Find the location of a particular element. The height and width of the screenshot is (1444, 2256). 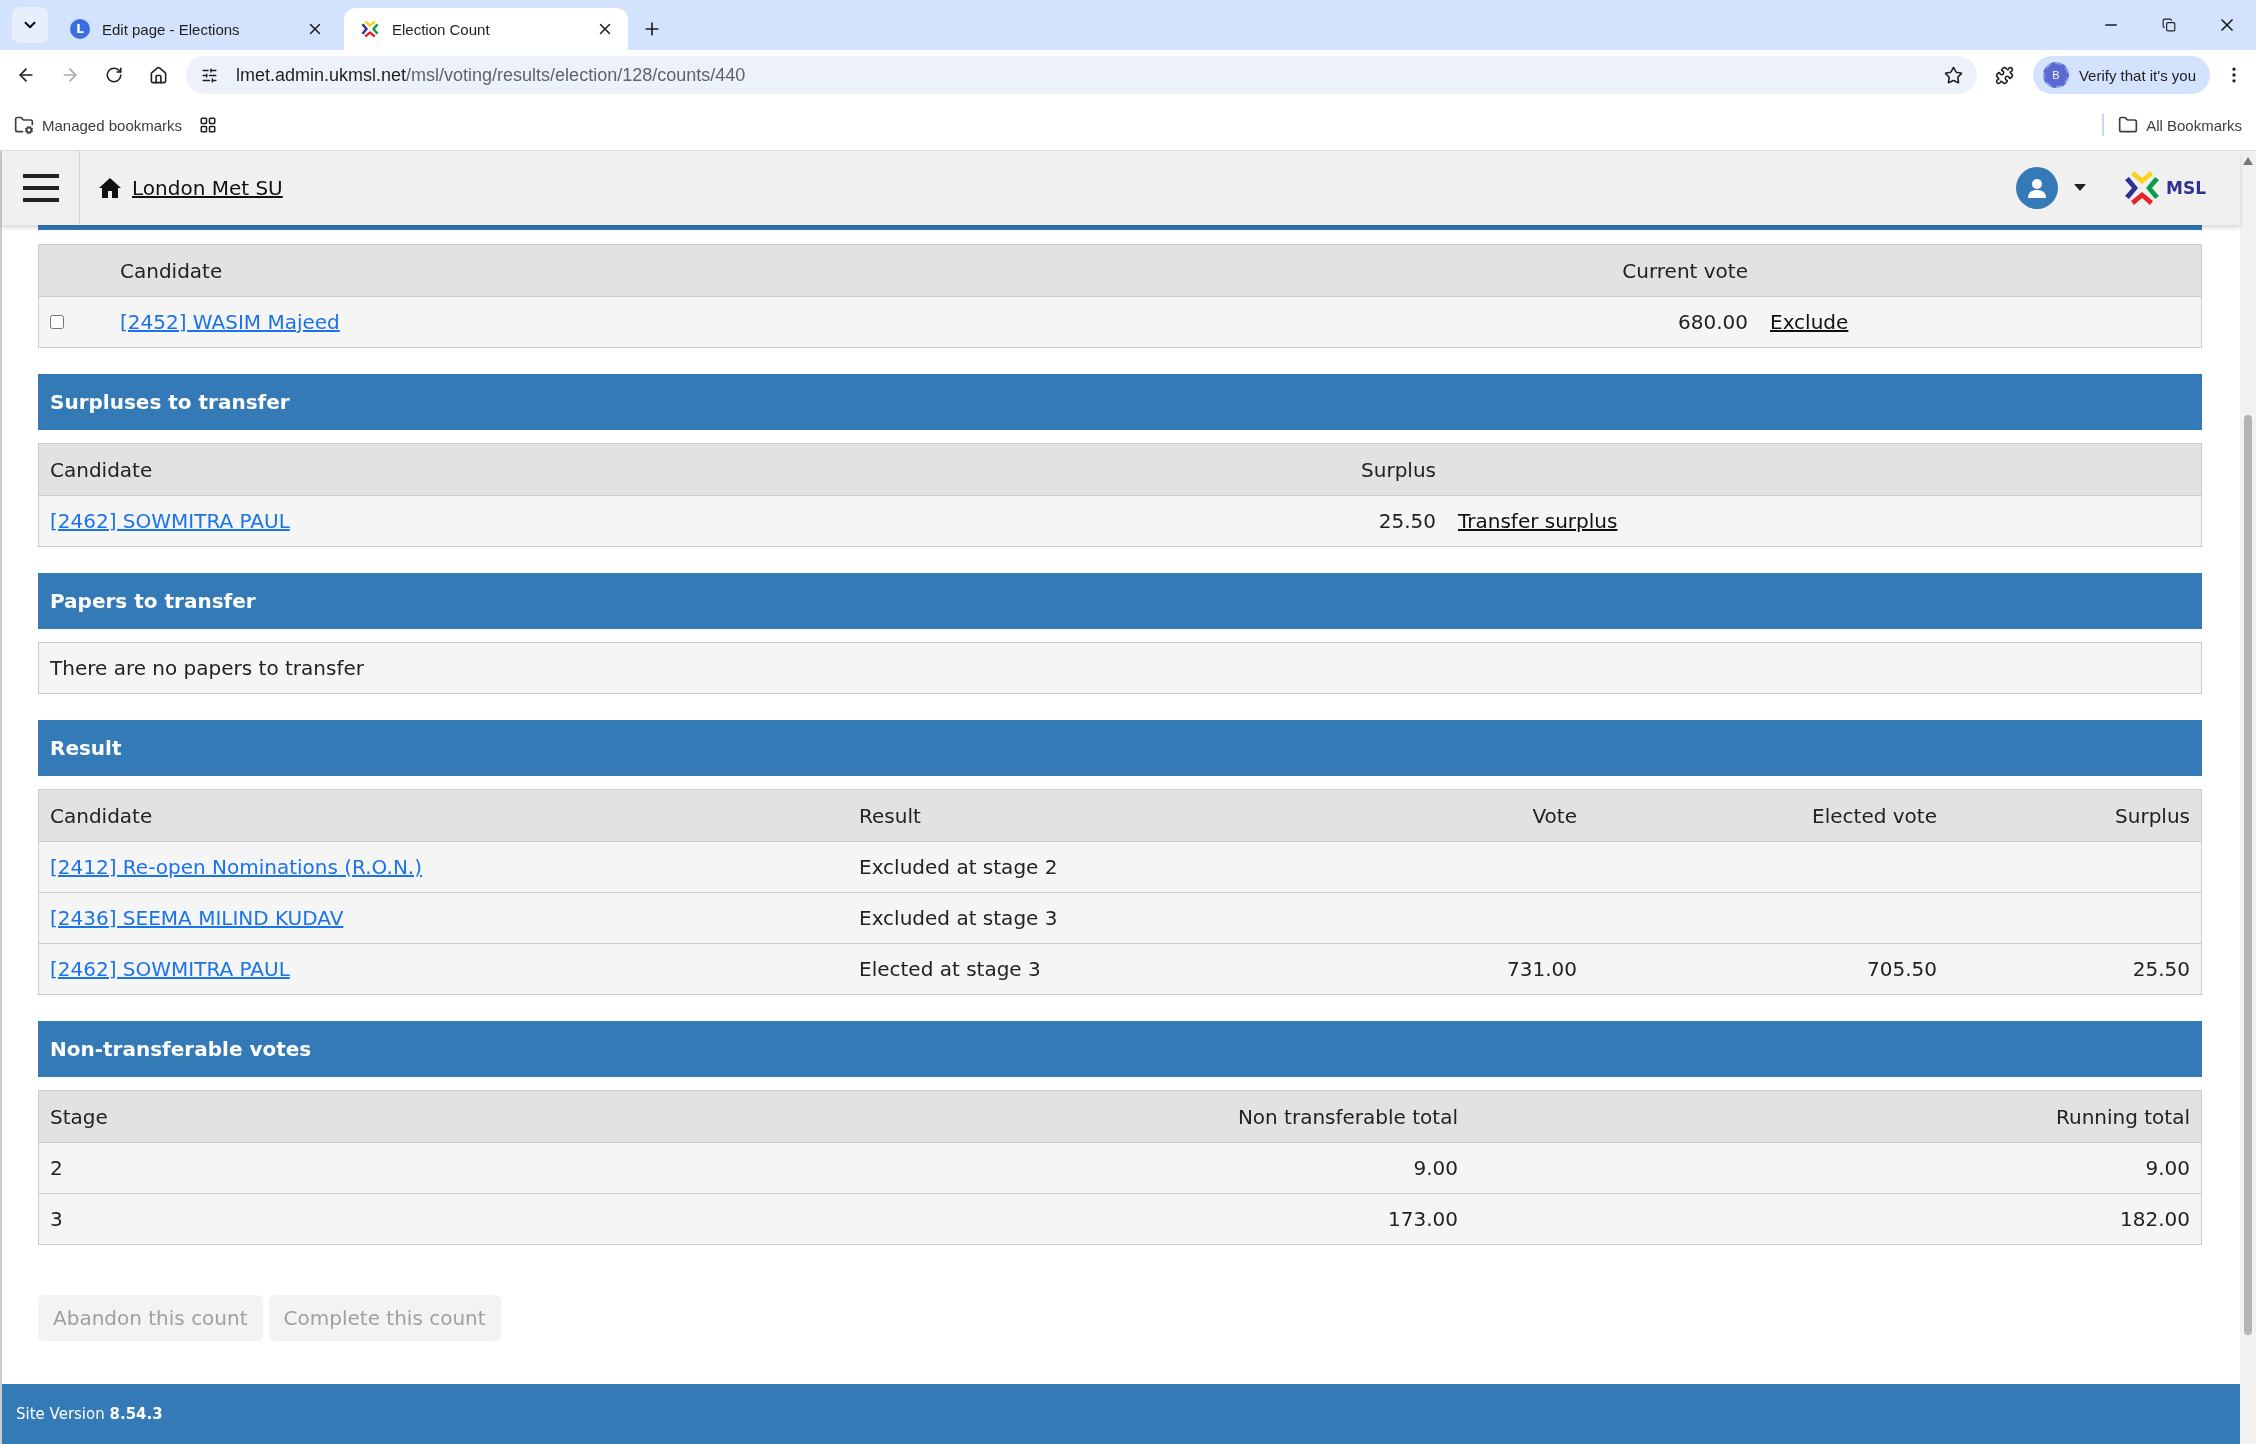

transfer-surplus-link: Transfer surplus is located at coordinates (1538, 521).